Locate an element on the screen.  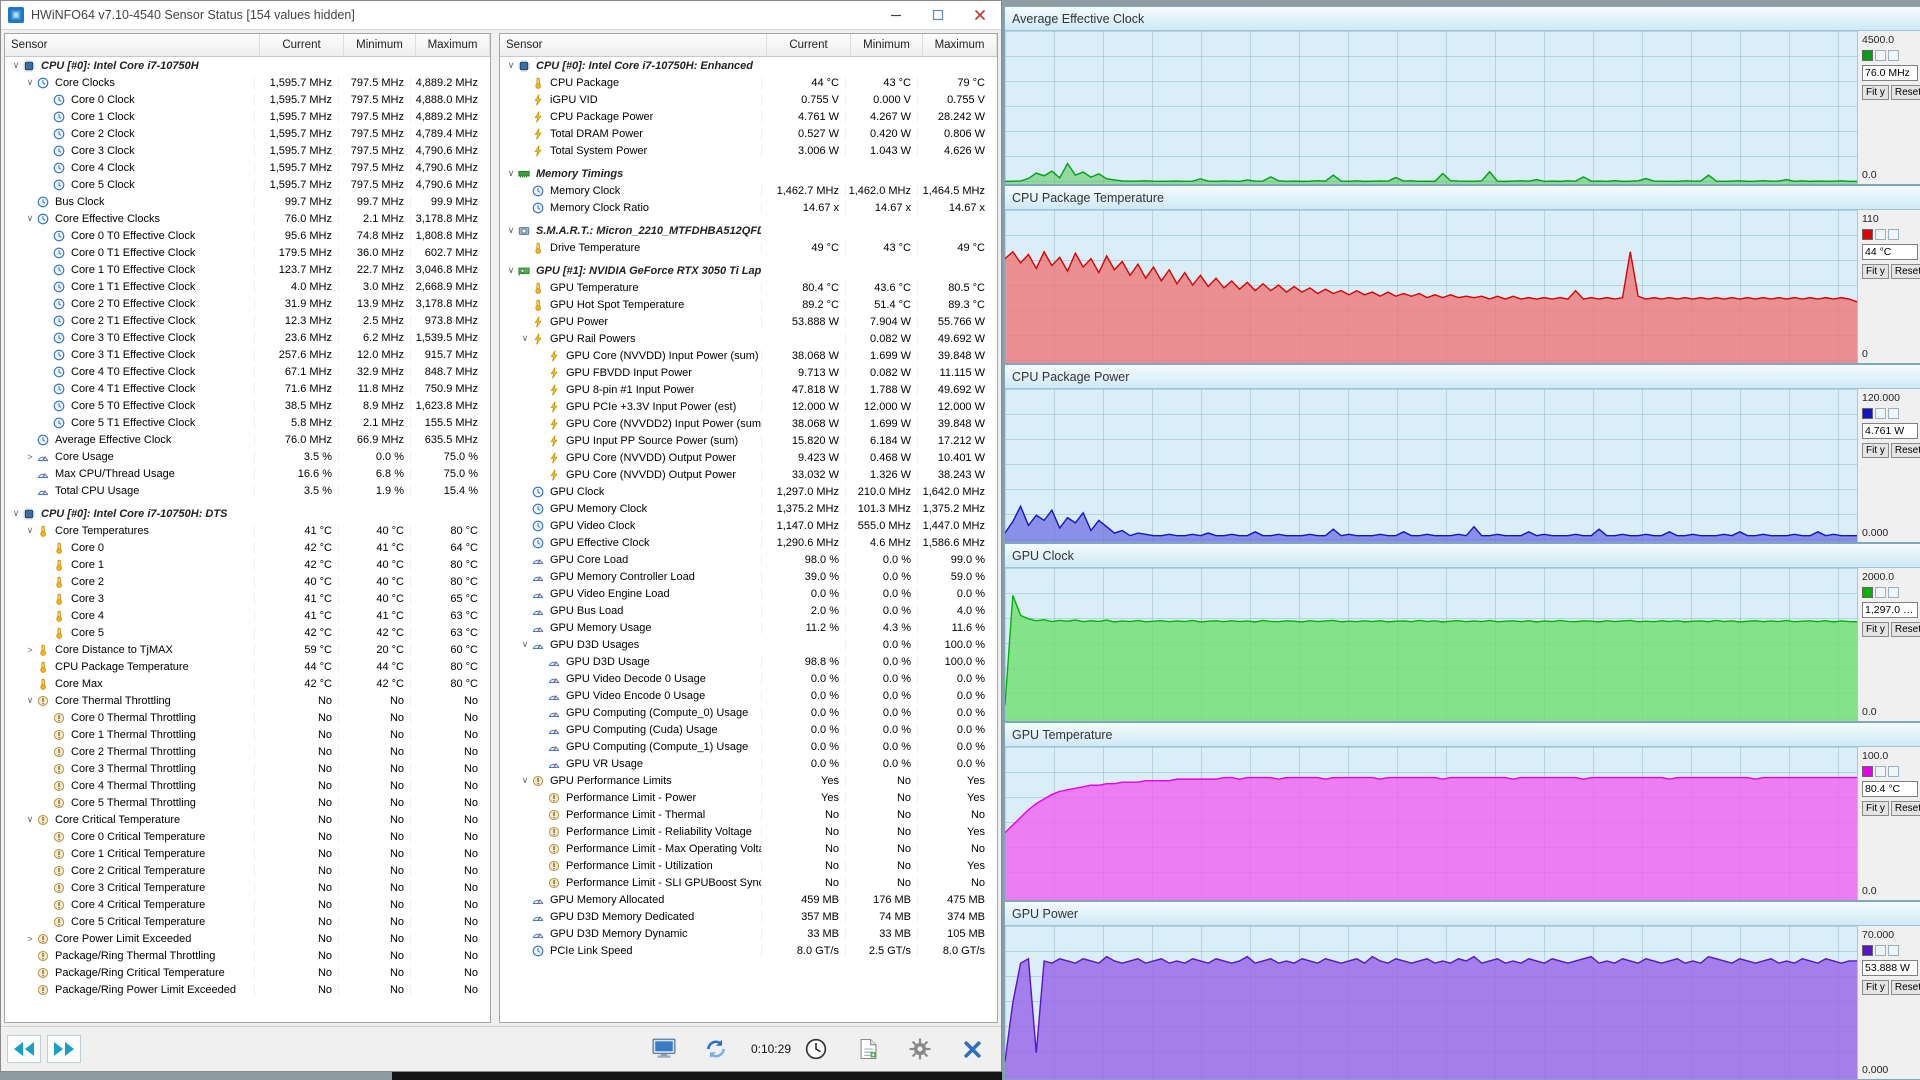
column-header-sensor: Sensor is located at coordinates (633, 45).